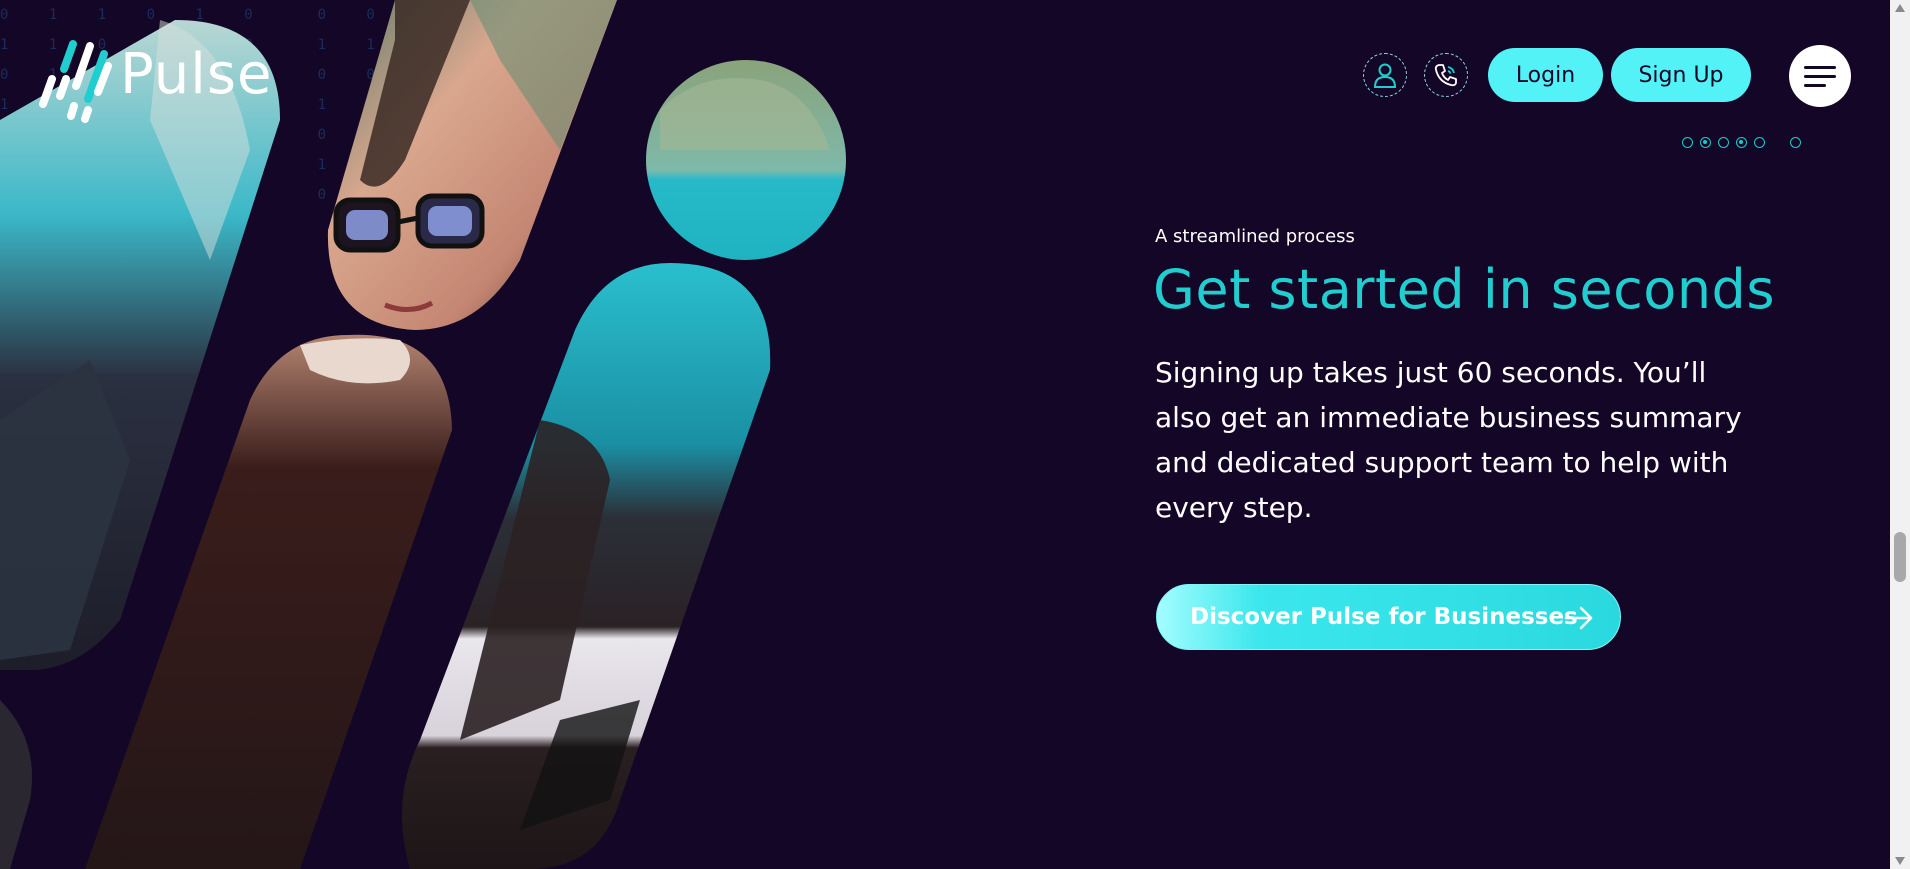  What do you see at coordinates (1545, 75) in the screenshot?
I see `login-button: Login` at bounding box center [1545, 75].